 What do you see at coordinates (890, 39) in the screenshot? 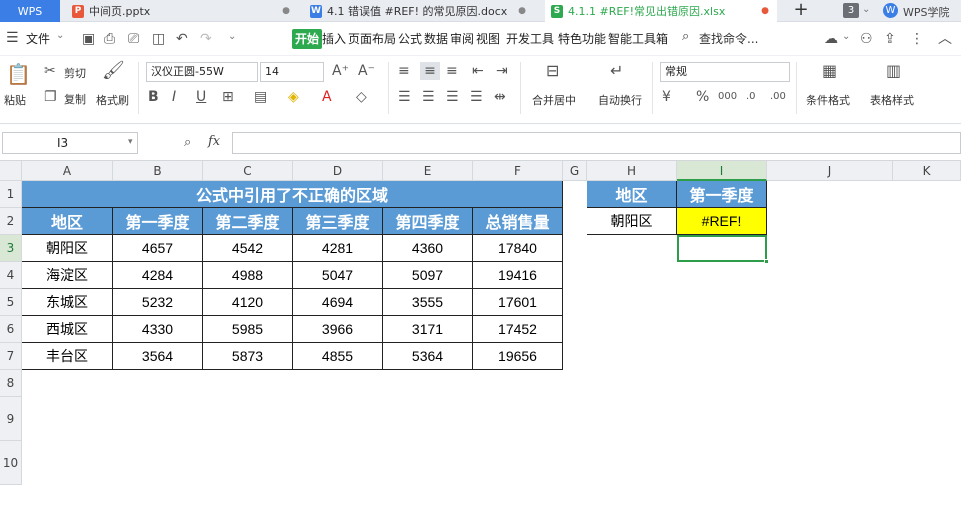
I see `share-icon: ⇪` at bounding box center [890, 39].